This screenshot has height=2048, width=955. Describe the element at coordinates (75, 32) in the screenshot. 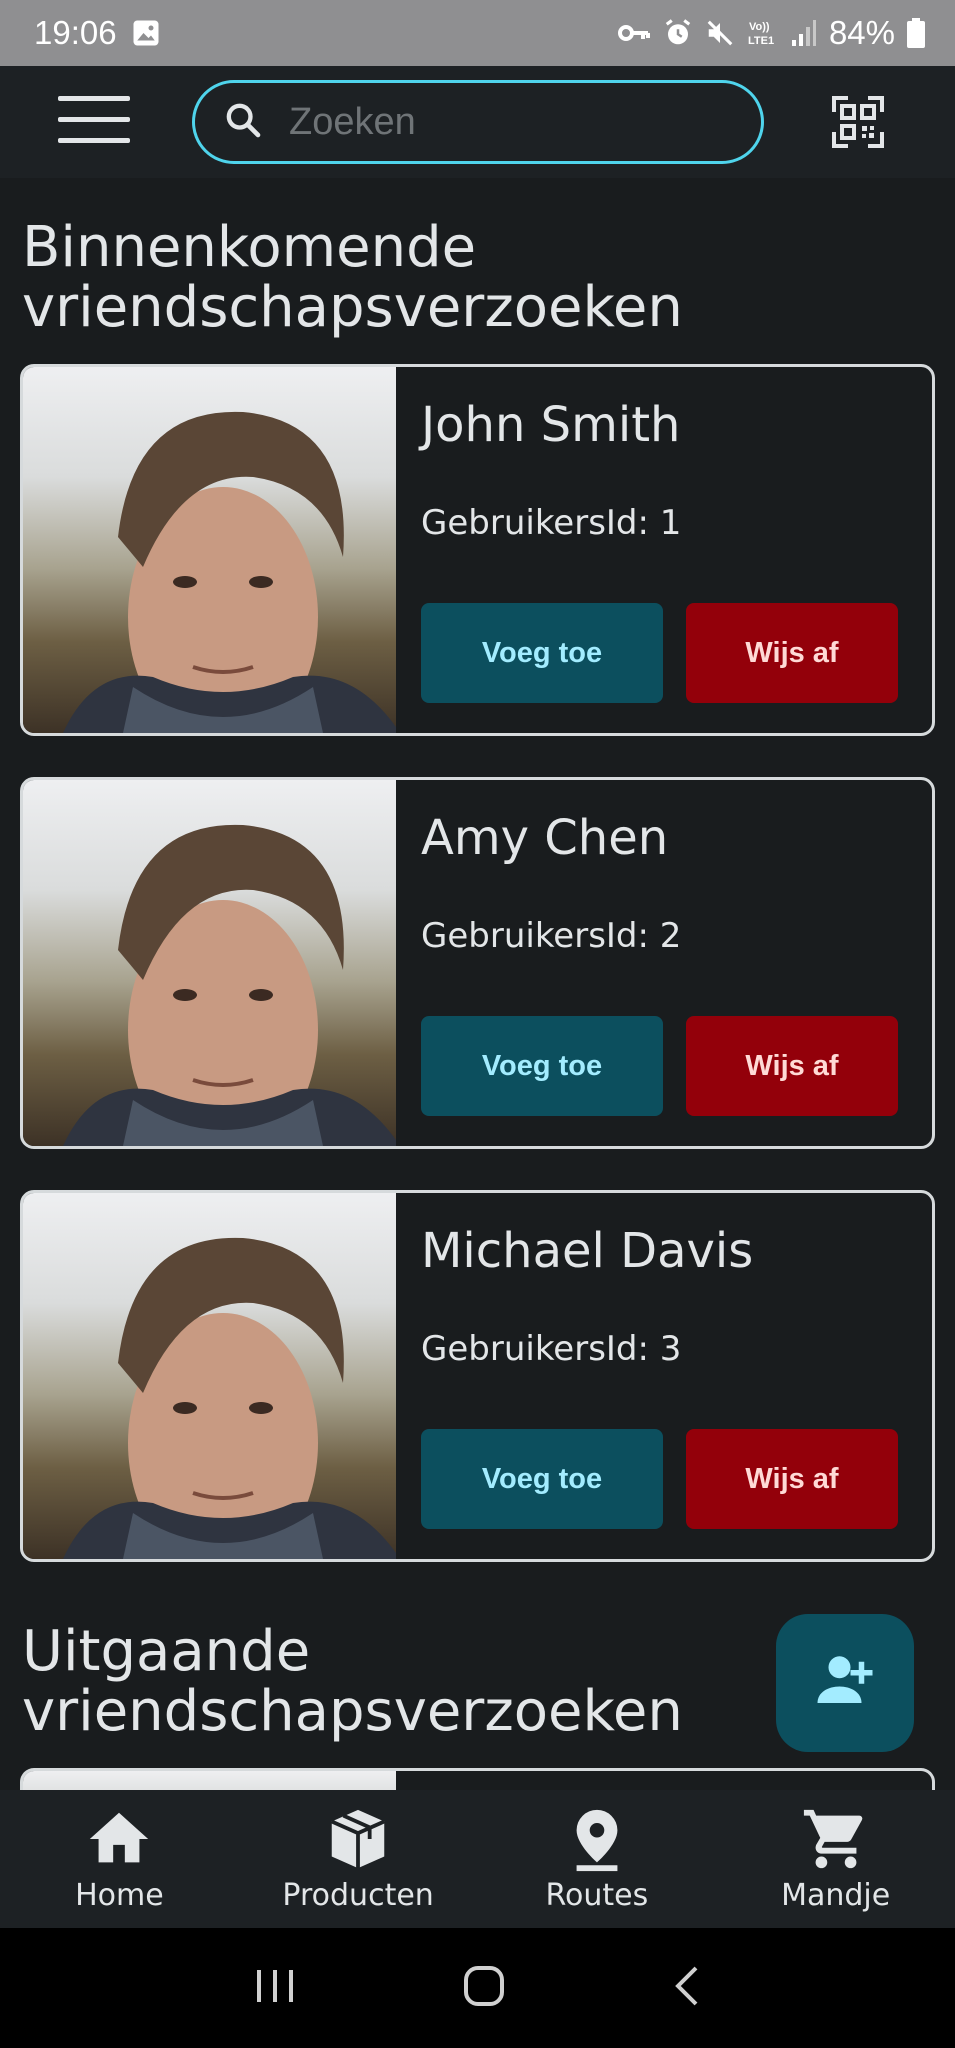

I see `status-time: 19:06` at that location.